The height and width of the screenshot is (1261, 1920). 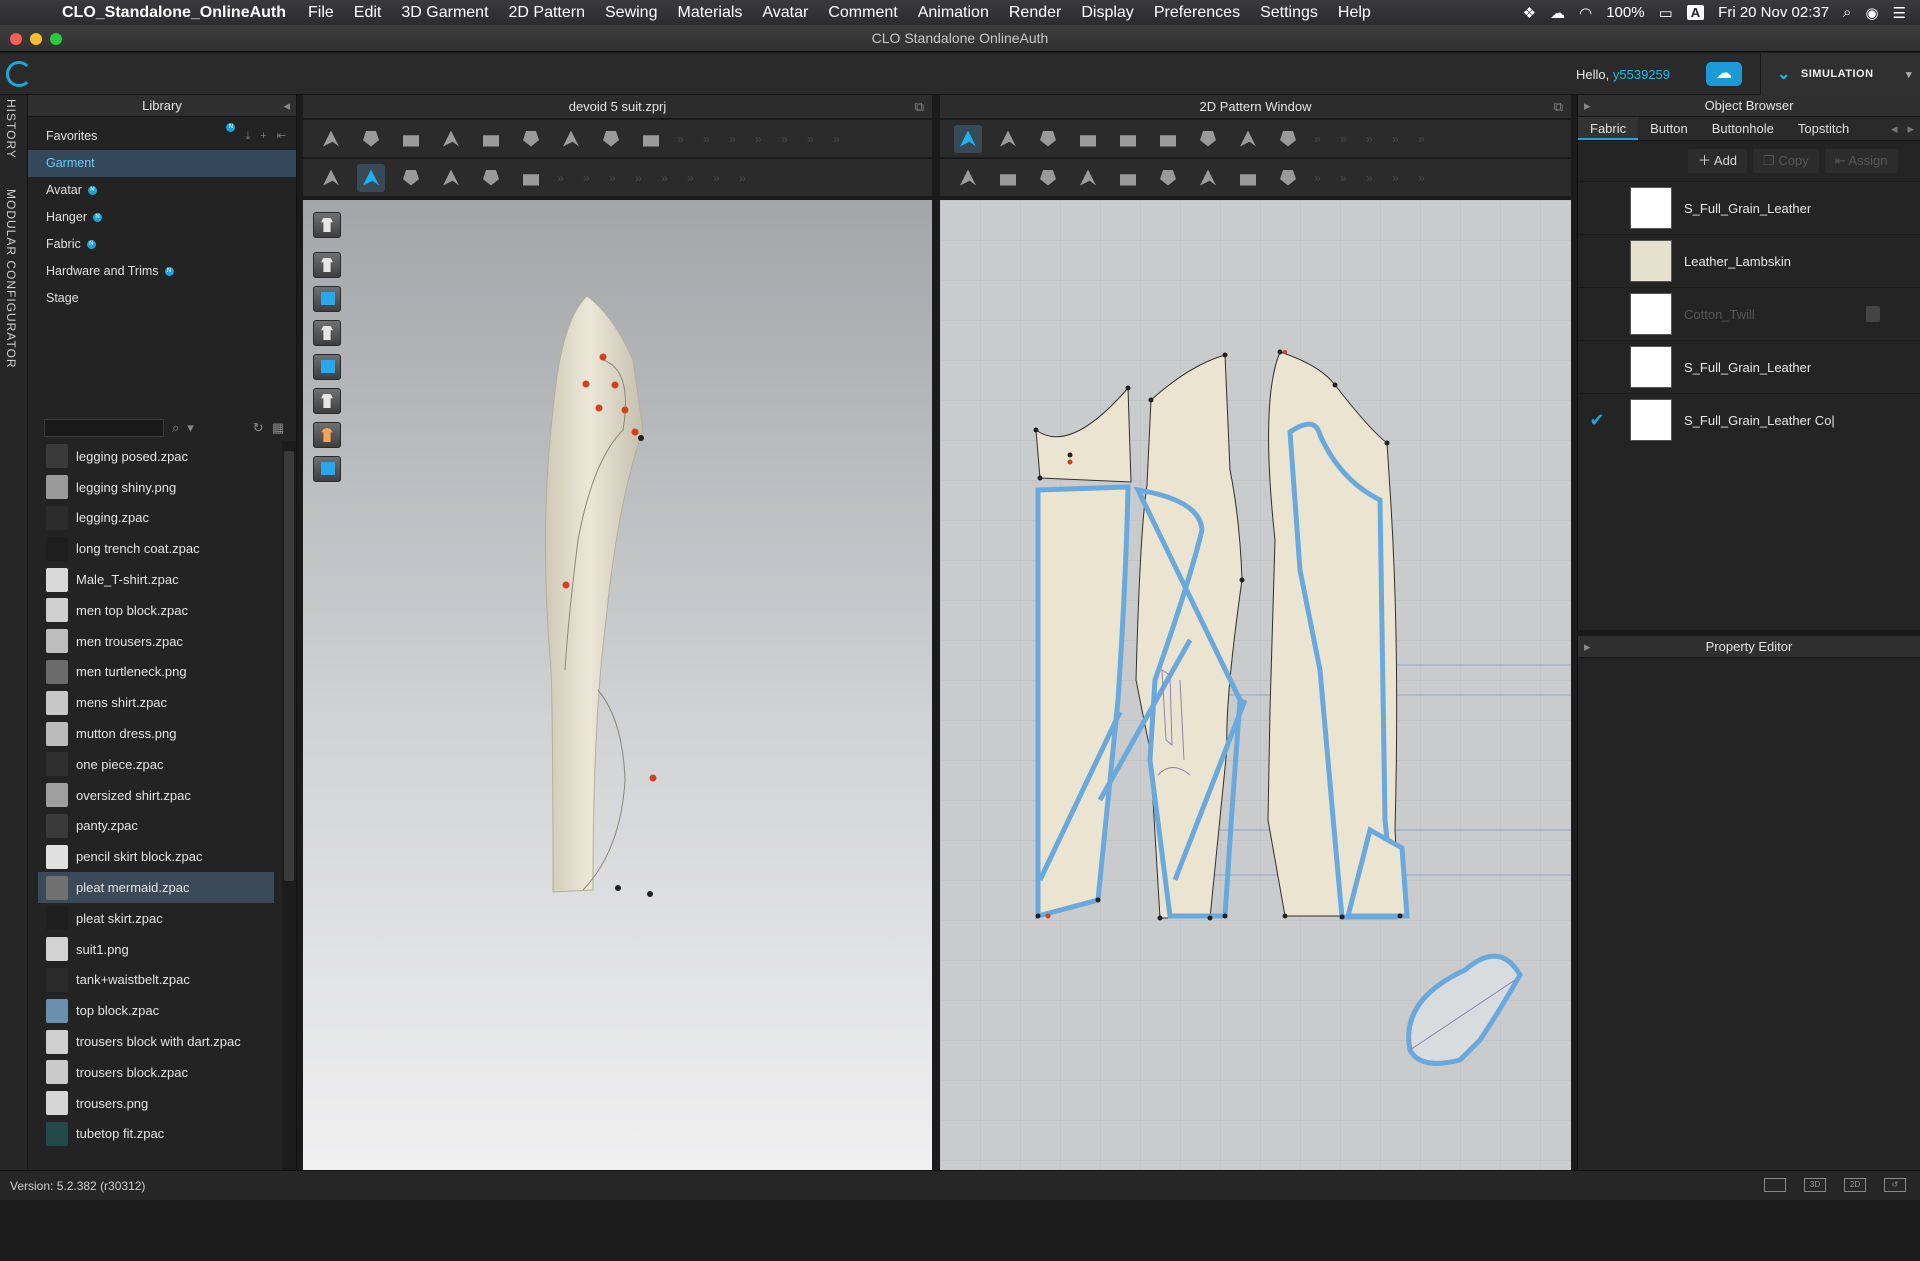 What do you see at coordinates (651, 139) in the screenshot?
I see `fabric-texture-tool-icon` at bounding box center [651, 139].